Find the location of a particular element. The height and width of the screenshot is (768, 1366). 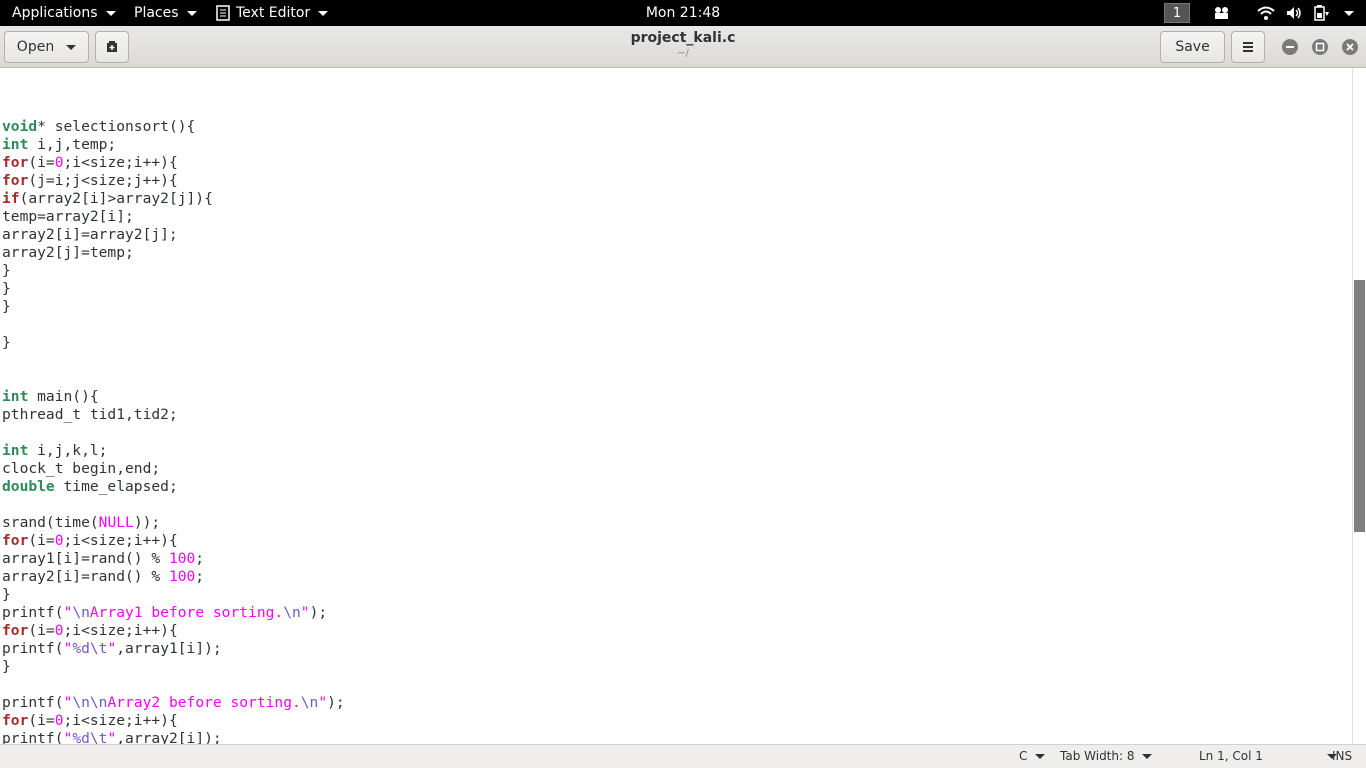

maximize-button is located at coordinates (1320, 47).